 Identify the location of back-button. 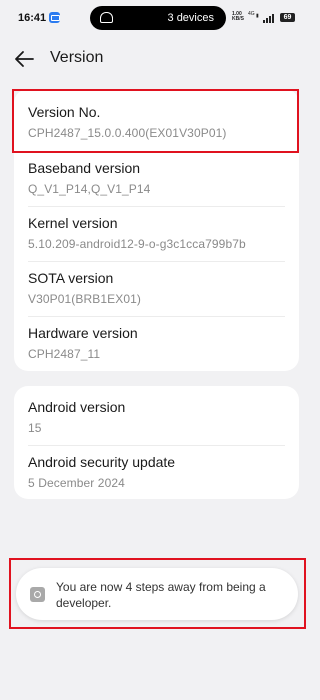
(24, 59).